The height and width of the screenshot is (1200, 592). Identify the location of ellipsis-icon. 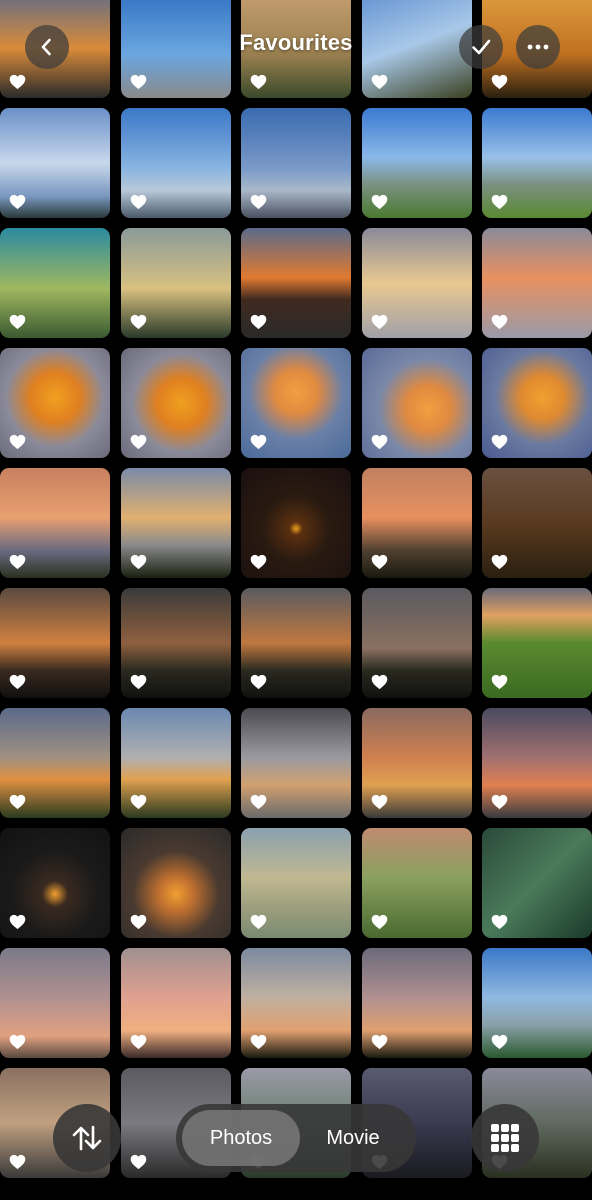
(538, 47).